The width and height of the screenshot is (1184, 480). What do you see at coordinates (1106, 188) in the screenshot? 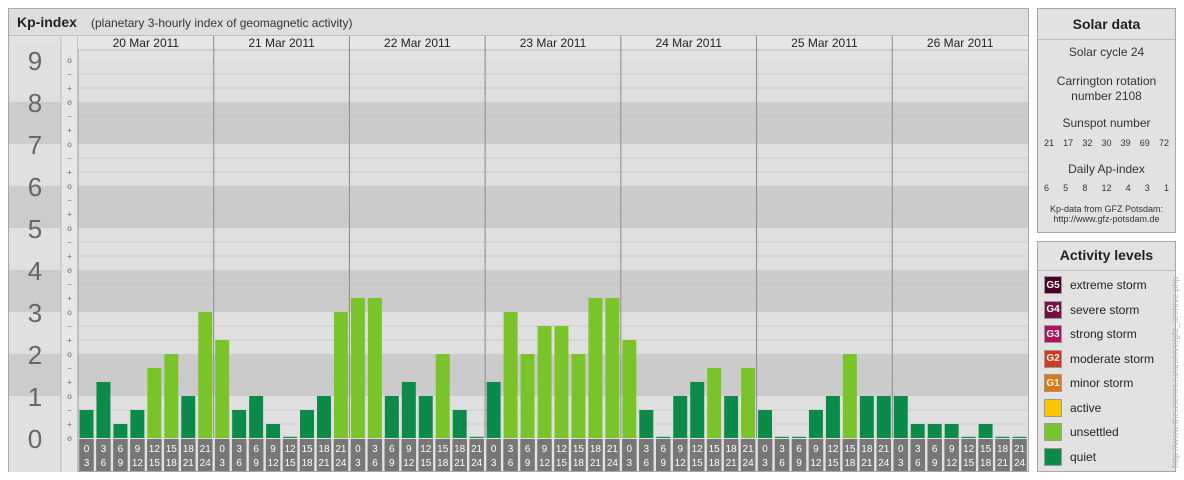
I see `ap-value-4: 12` at bounding box center [1106, 188].